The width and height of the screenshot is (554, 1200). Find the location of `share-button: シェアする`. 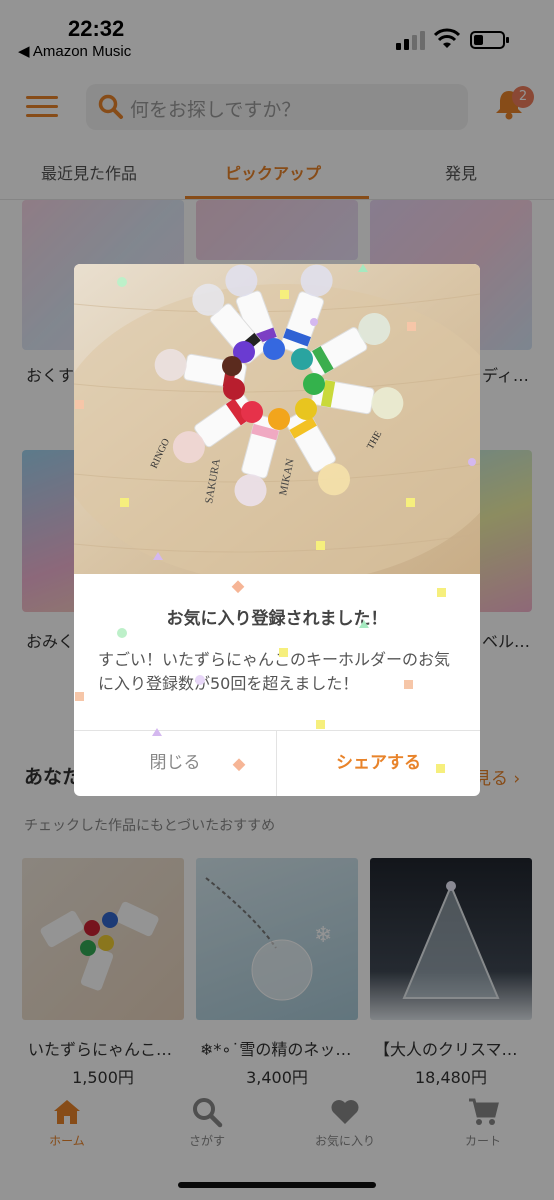

share-button: シェアする is located at coordinates (378, 763).